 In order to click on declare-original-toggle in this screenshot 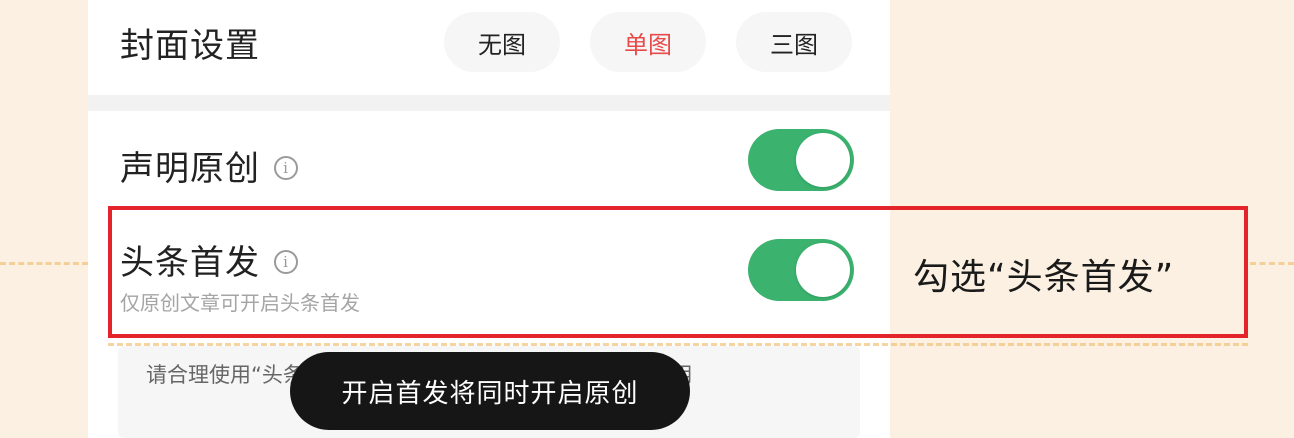, I will do `click(801, 160)`.